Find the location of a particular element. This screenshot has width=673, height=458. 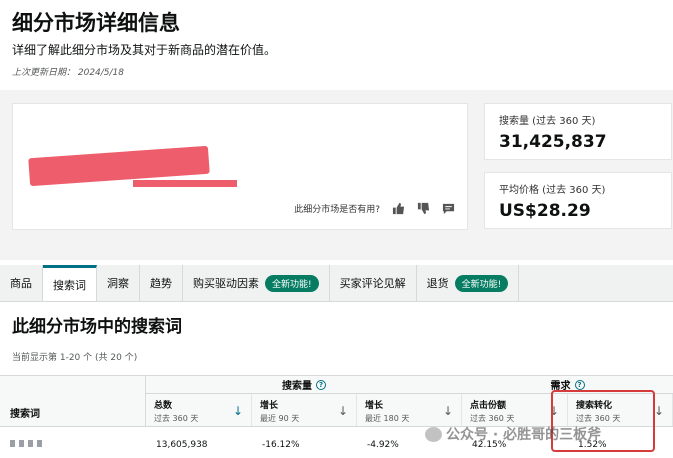

tab-review-insights: 买家评论见解 is located at coordinates (373, 283).